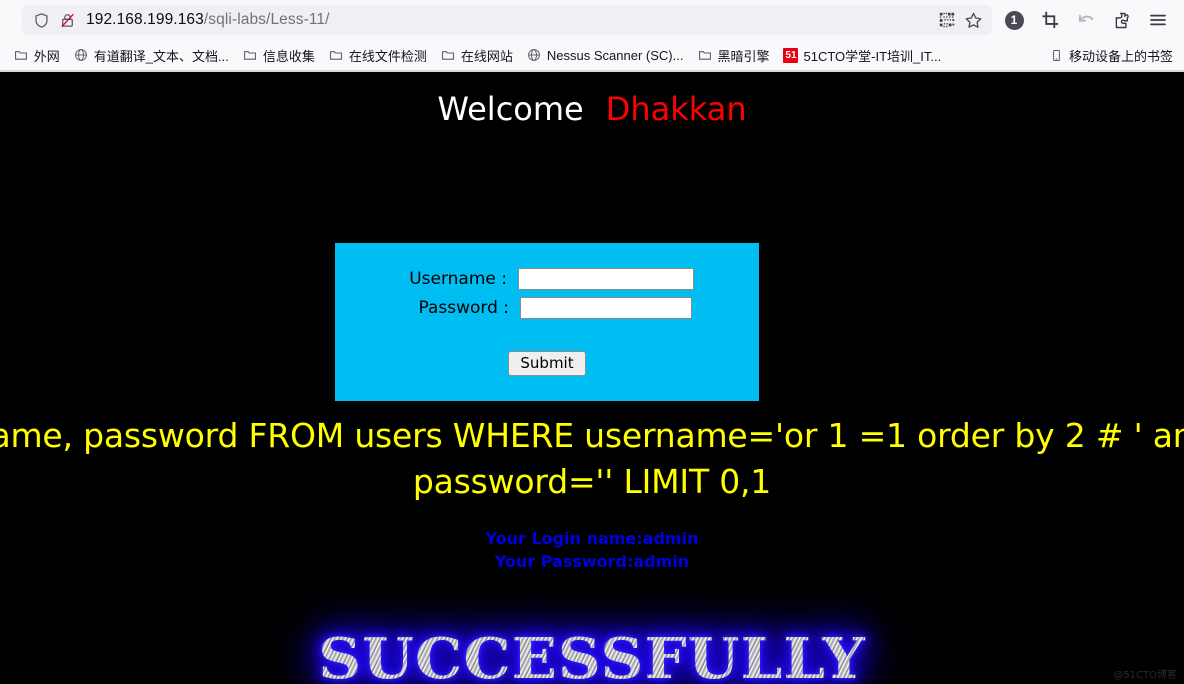  I want to click on bookmark-label: 移动设备上的书签, so click(1120, 56).